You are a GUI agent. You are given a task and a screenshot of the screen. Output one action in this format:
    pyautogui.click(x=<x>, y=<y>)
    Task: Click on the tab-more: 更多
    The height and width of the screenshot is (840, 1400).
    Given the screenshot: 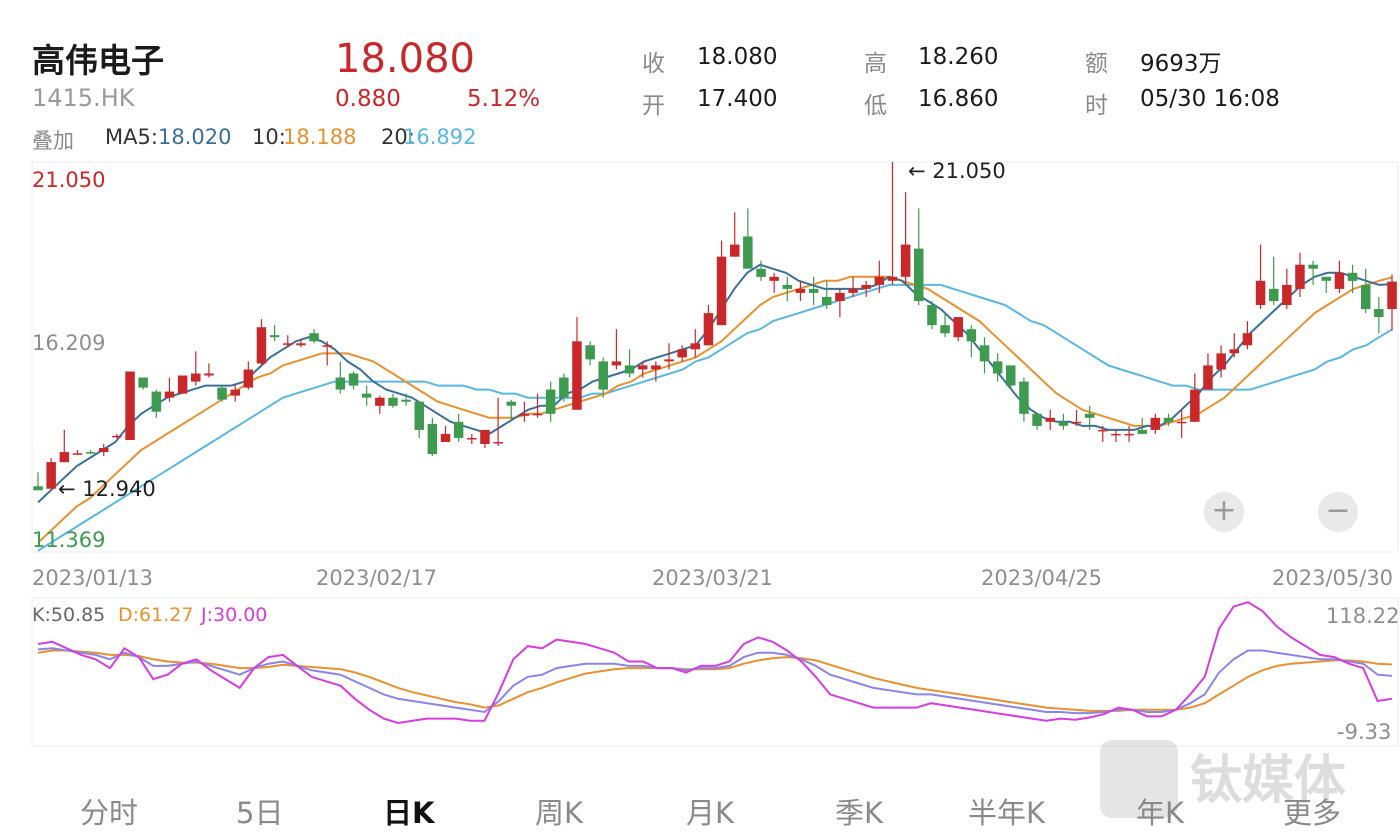 What is the action you would take?
    pyautogui.click(x=1312, y=811)
    